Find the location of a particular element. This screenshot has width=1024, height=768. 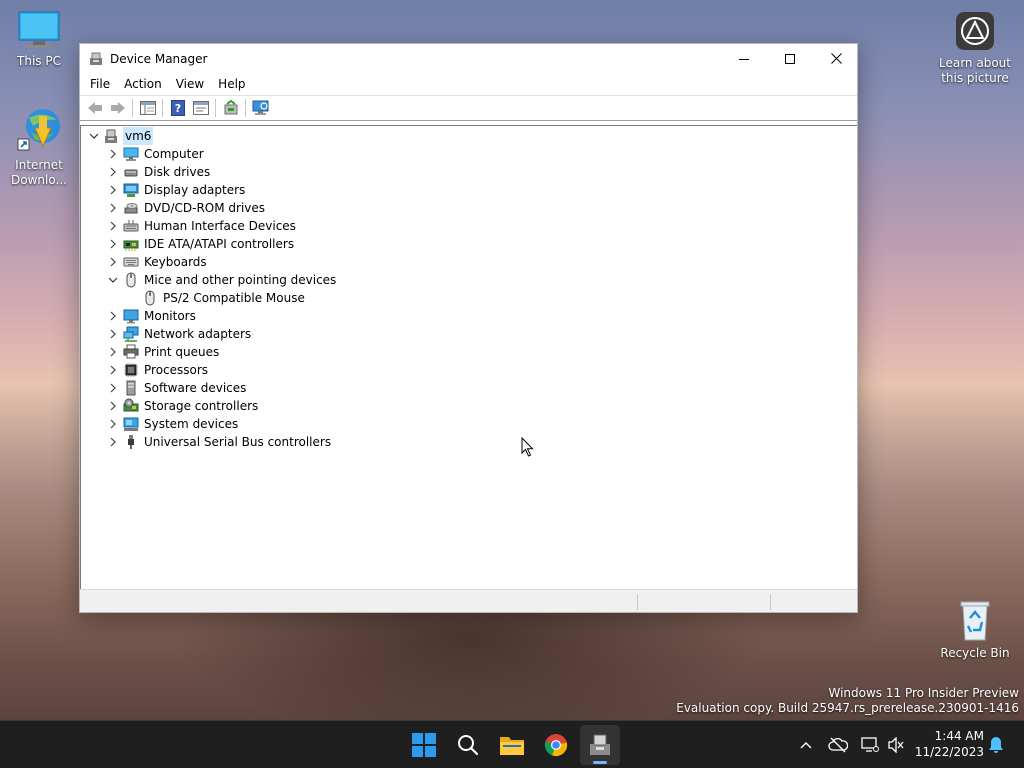

notifications-button is located at coordinates (996, 745).